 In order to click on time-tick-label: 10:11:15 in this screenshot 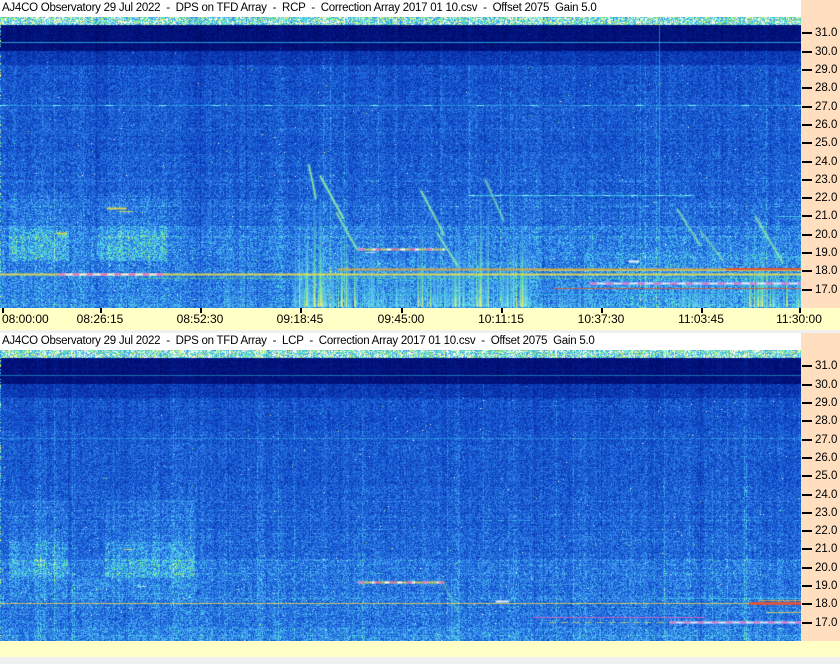, I will do `click(501, 319)`.